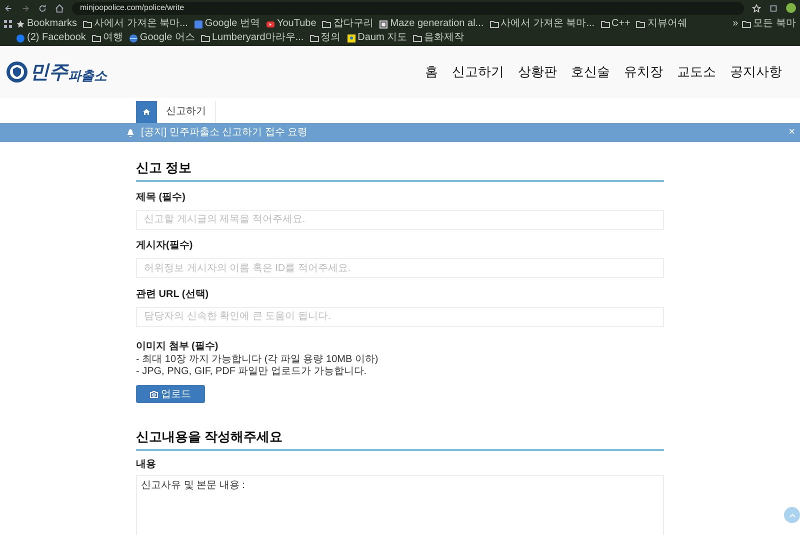 Image resolution: width=800 pixels, height=535 pixels. What do you see at coordinates (227, 24) in the screenshot?
I see `bookmark-item: Google 번역` at bounding box center [227, 24].